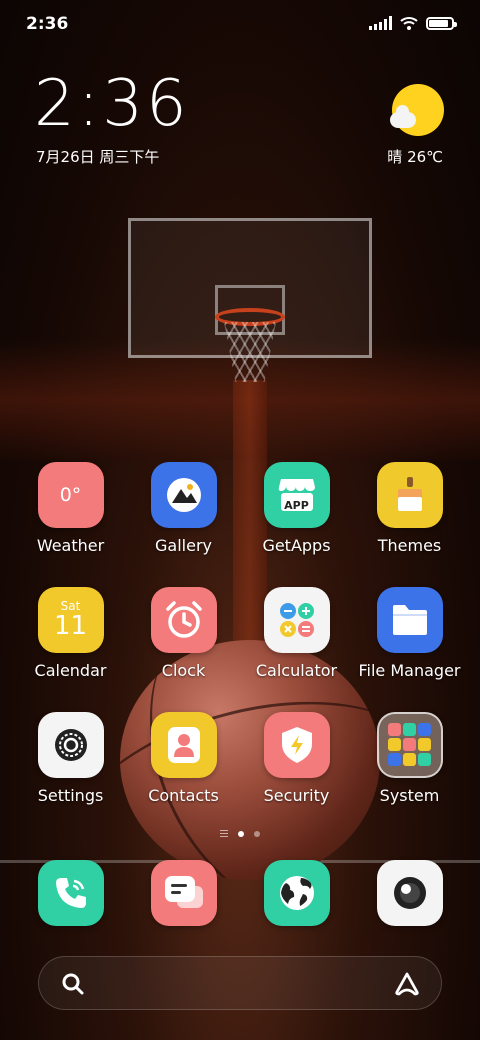  I want to click on calculator-icon, so click(296, 620).